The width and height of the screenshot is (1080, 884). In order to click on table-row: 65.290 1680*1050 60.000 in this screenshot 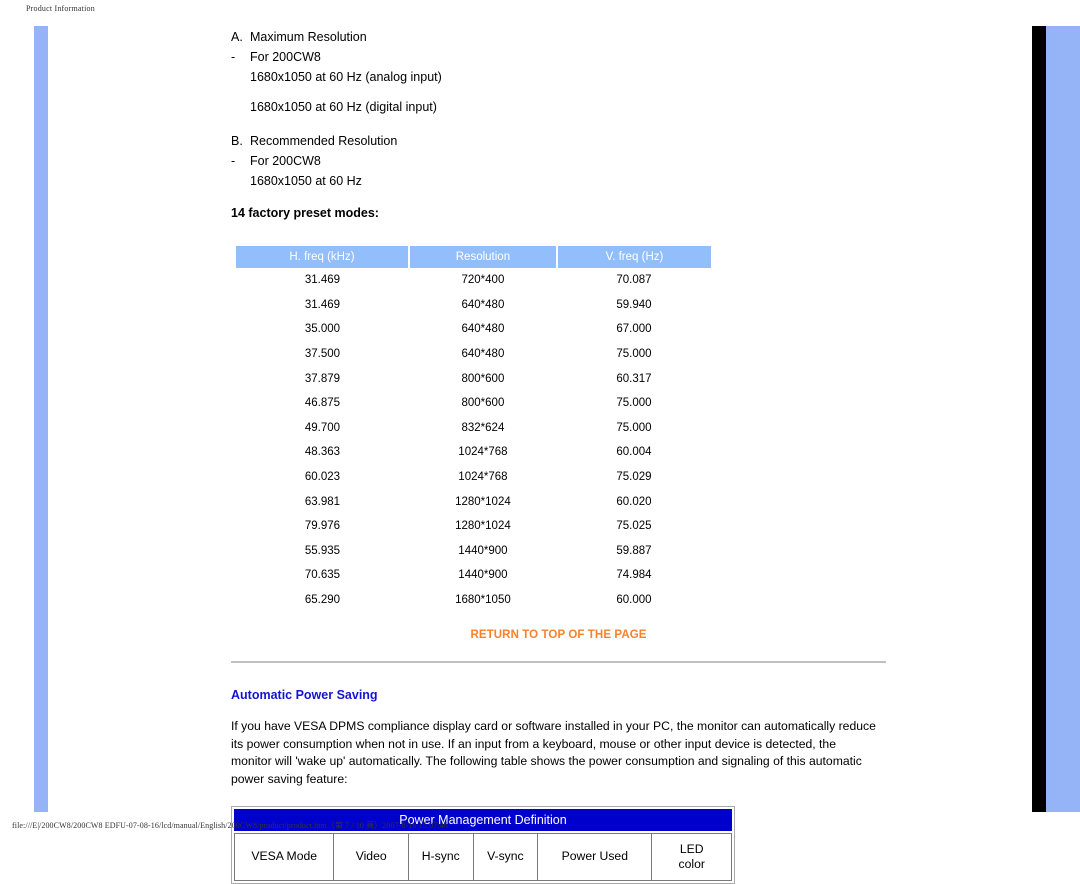, I will do `click(473, 600)`.